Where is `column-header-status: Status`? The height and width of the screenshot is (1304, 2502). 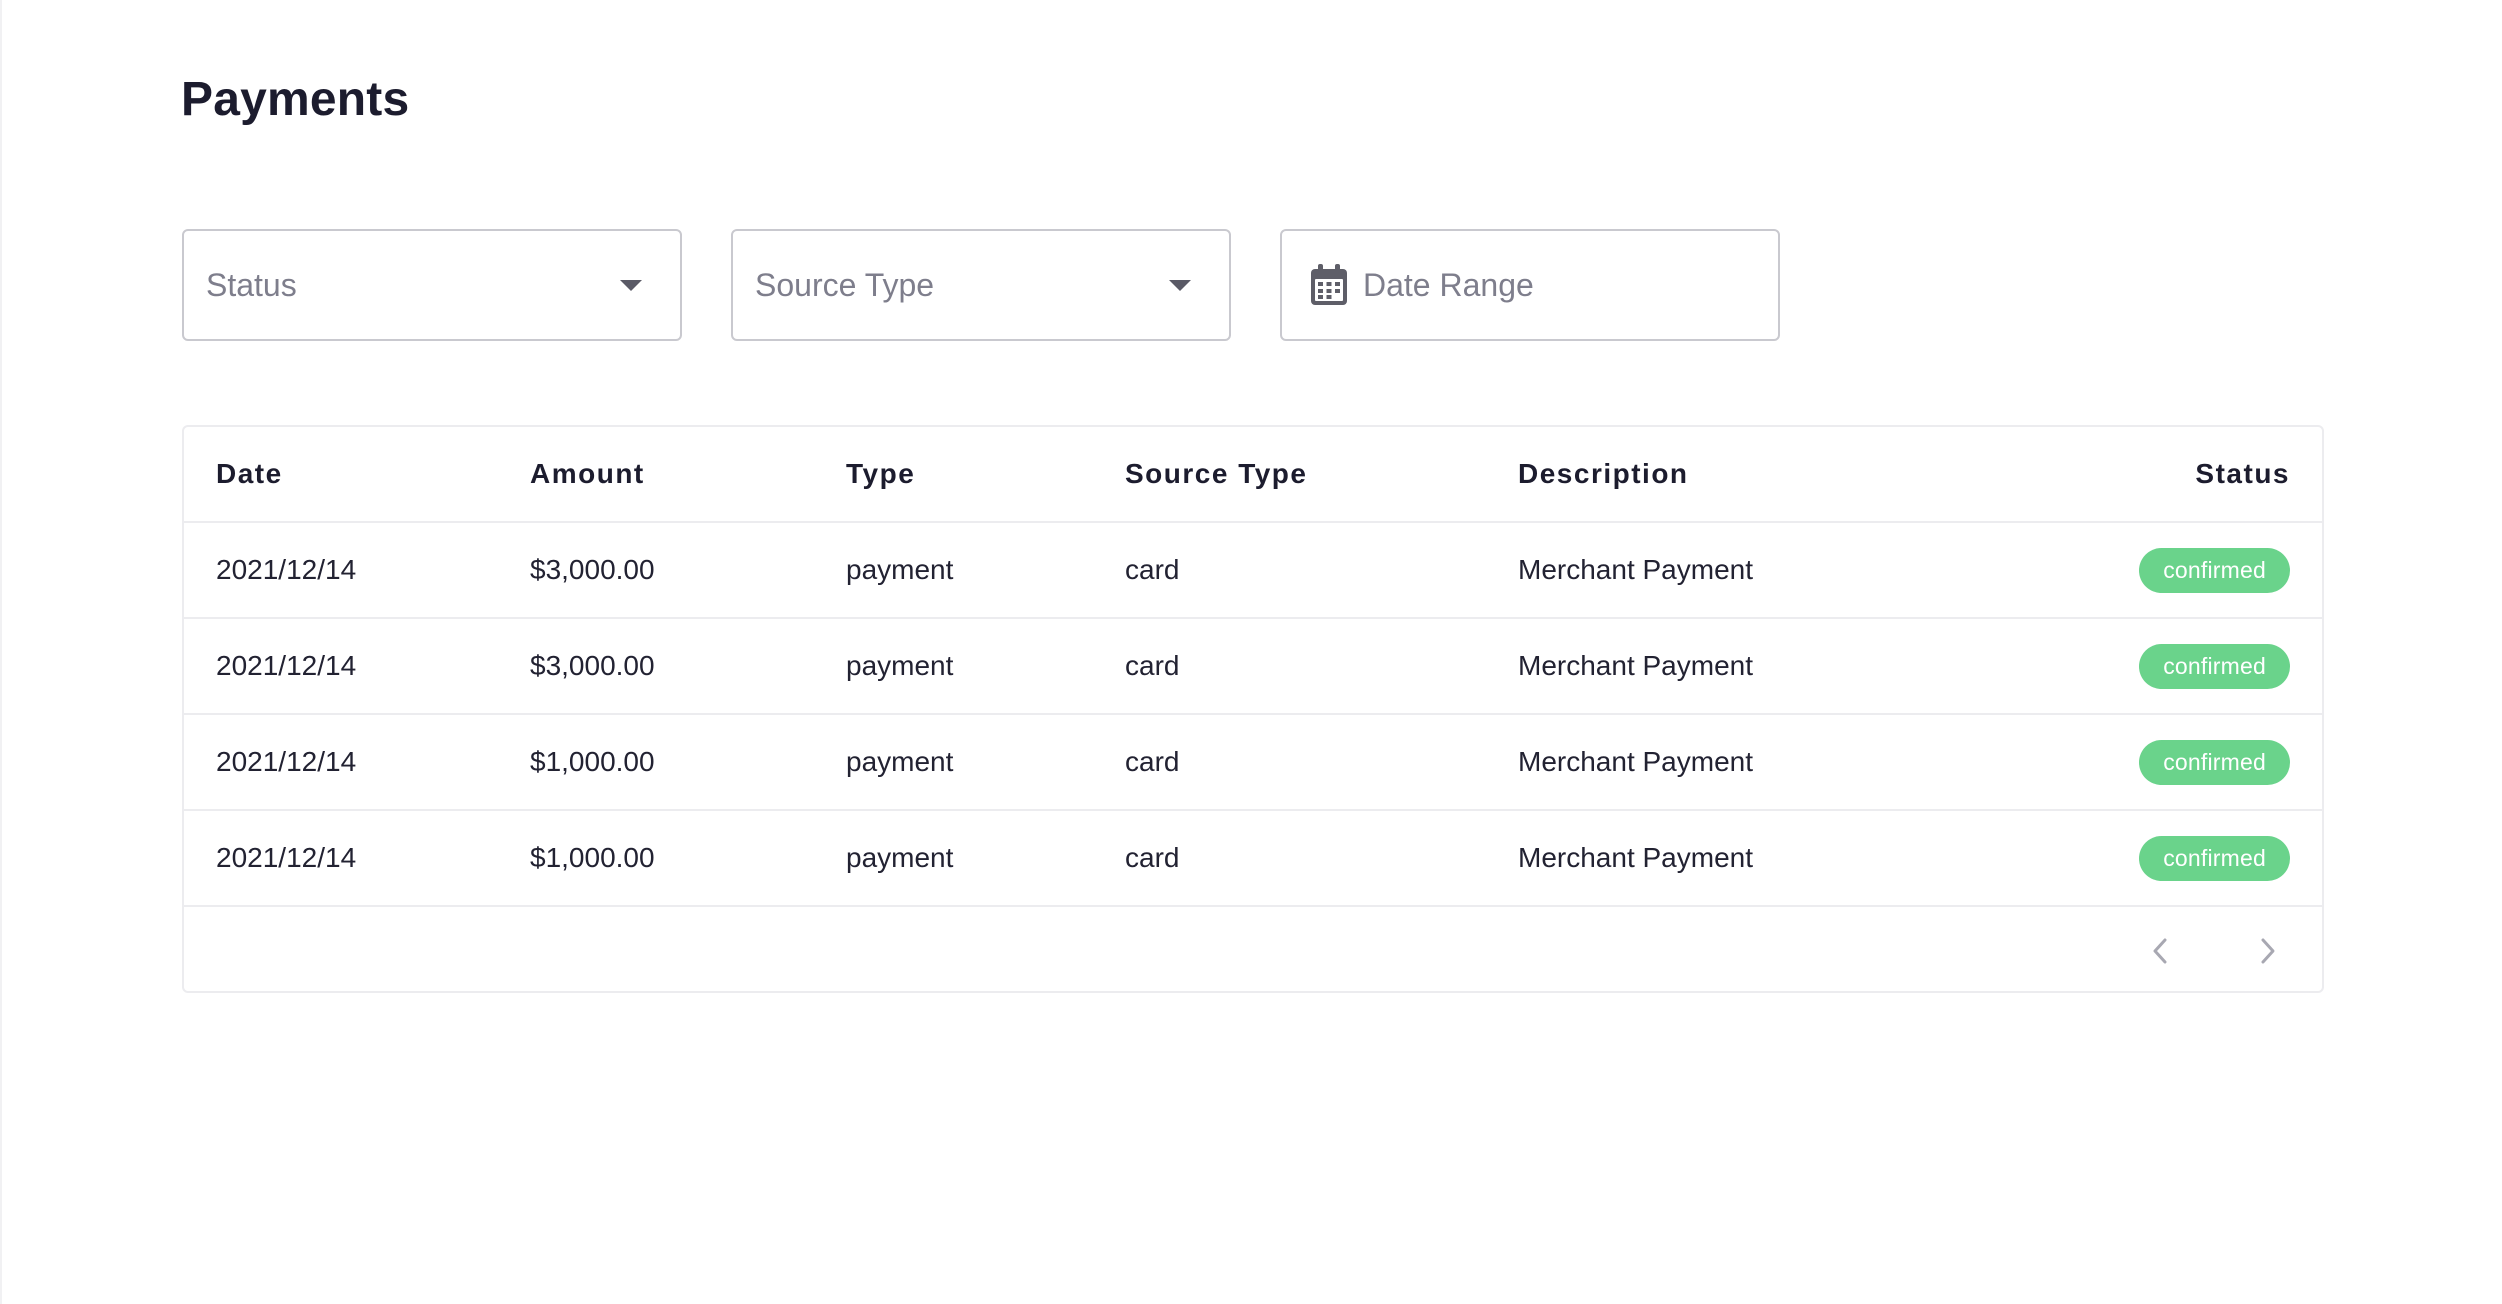
column-header-status: Status is located at coordinates (2242, 474).